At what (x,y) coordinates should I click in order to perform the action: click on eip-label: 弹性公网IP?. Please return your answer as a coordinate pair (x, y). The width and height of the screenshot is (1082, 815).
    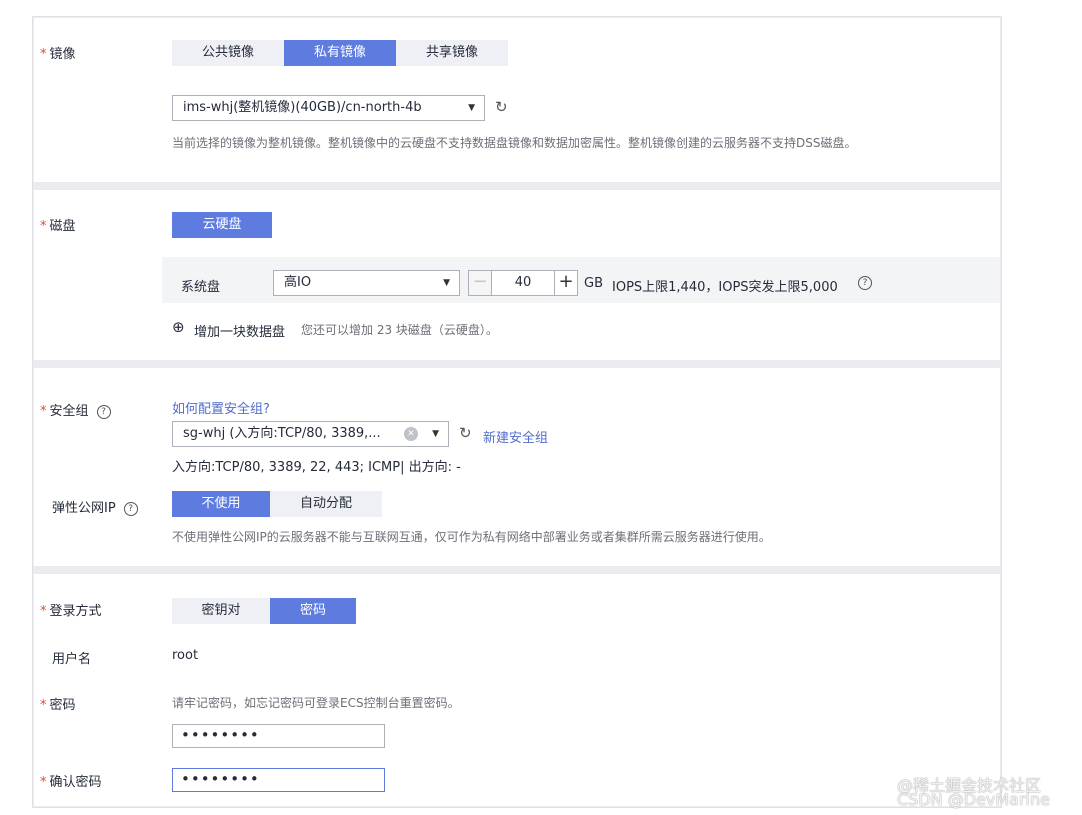
    Looking at the image, I should click on (95, 506).